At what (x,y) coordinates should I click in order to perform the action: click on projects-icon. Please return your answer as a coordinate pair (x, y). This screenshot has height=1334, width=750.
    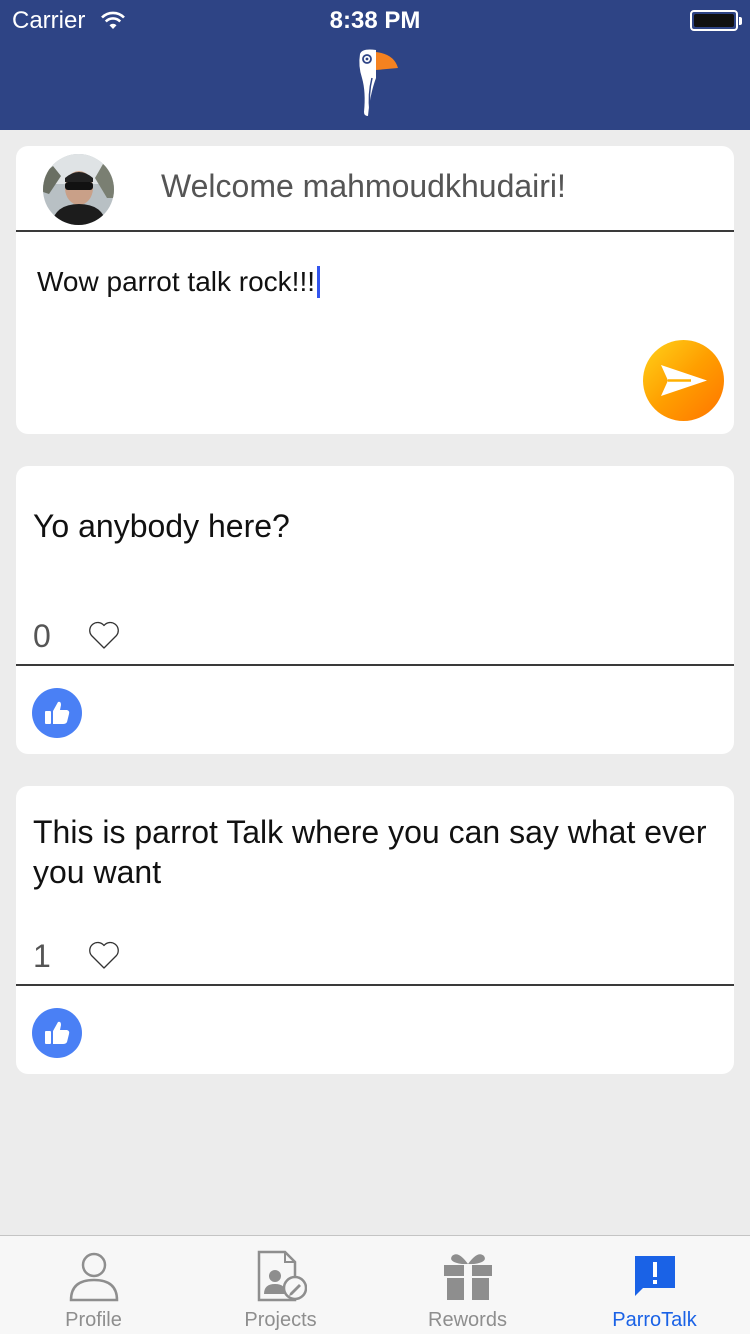
    Looking at the image, I should click on (282, 1276).